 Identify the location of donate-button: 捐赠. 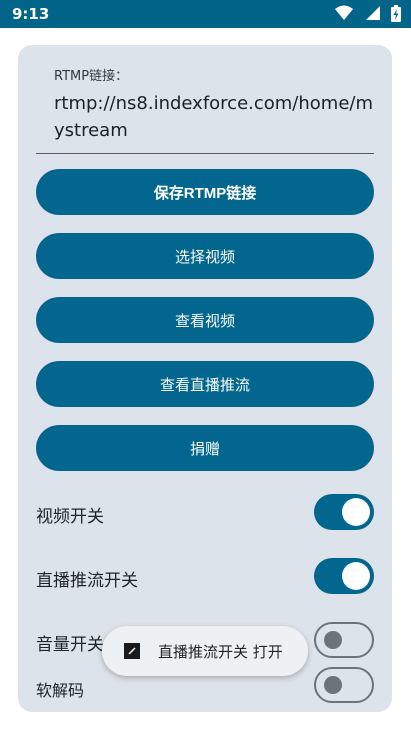
(205, 448).